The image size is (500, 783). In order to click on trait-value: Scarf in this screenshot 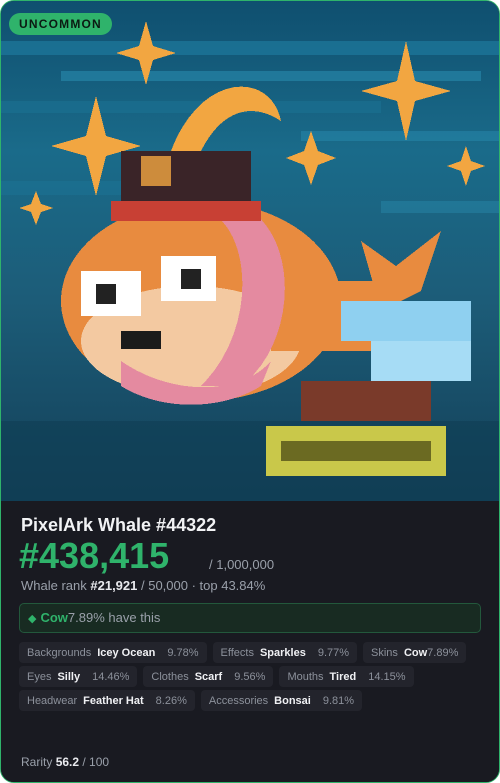, I will do `click(208, 676)`.